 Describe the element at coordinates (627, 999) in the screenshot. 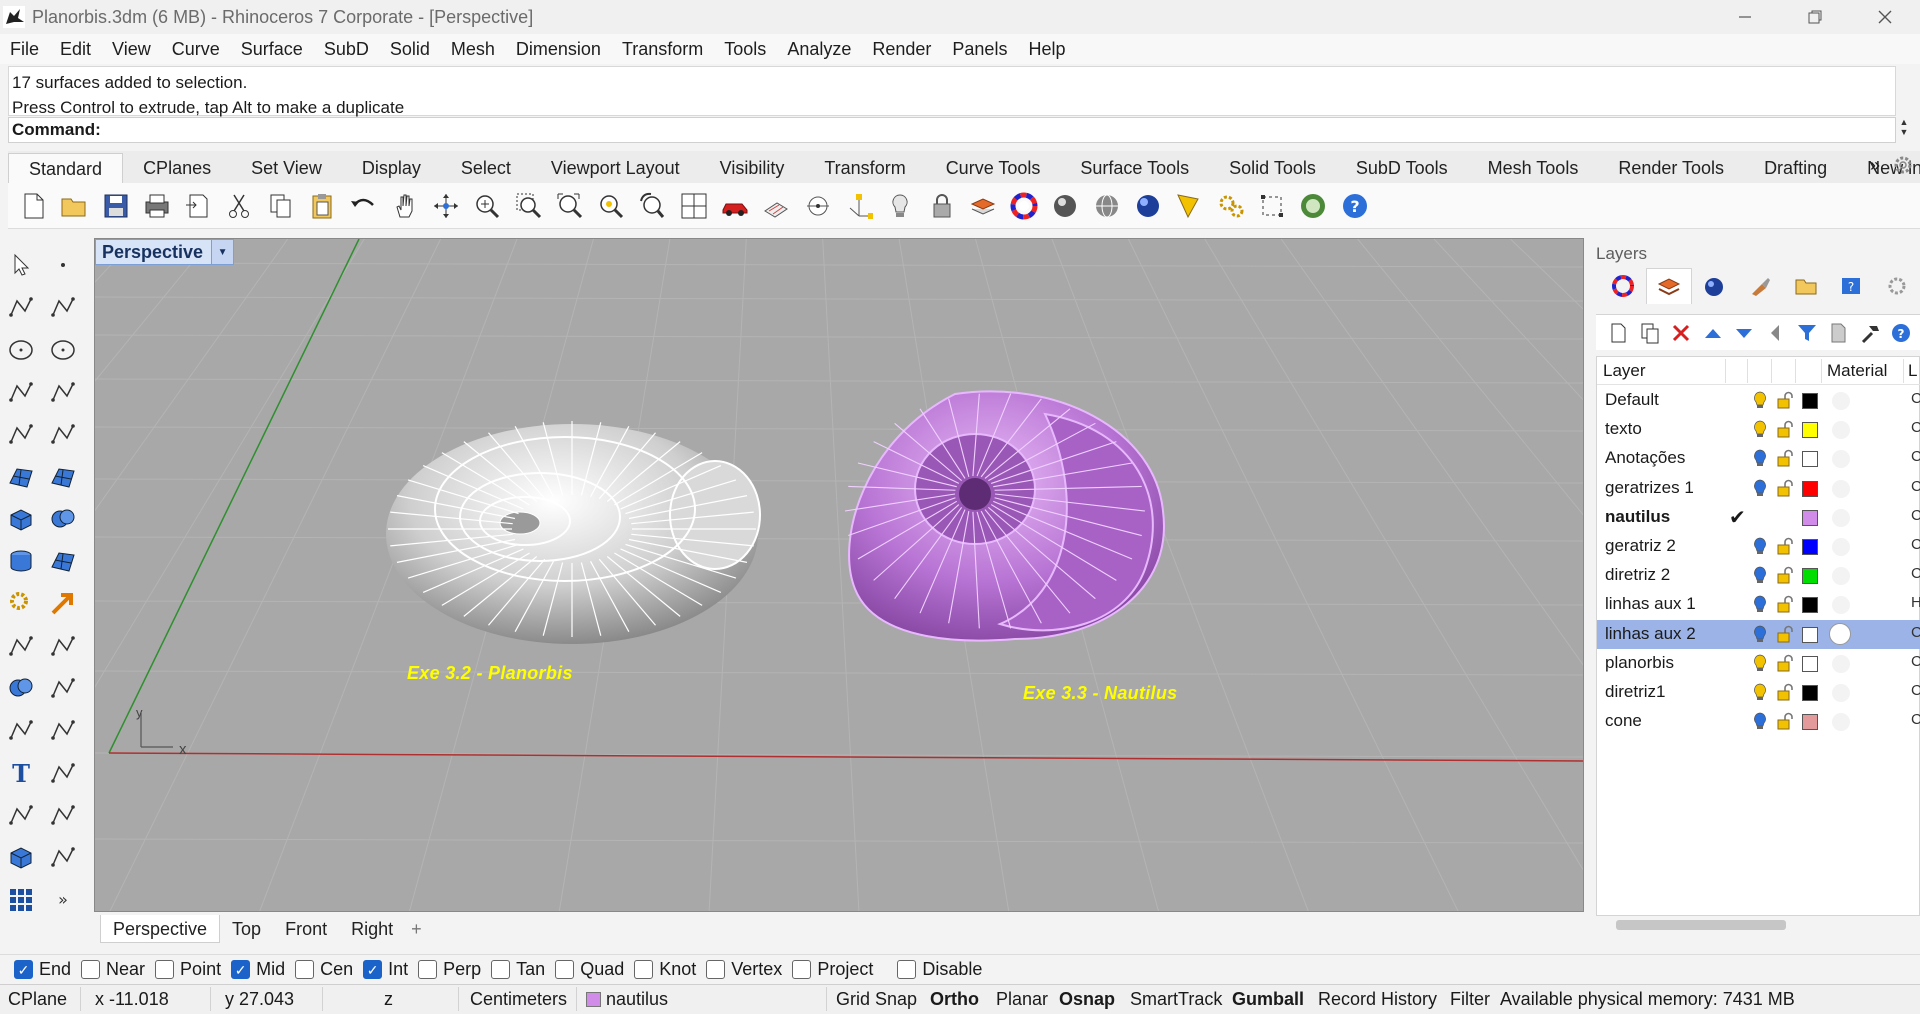

I see `status-current-layer: nautilus` at that location.